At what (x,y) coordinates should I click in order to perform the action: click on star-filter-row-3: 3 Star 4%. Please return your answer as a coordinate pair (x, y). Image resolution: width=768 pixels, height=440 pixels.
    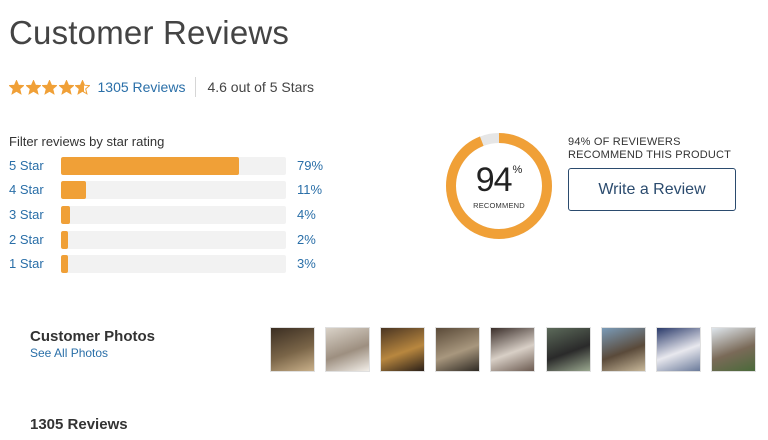
    Looking at the image, I should click on (174, 215).